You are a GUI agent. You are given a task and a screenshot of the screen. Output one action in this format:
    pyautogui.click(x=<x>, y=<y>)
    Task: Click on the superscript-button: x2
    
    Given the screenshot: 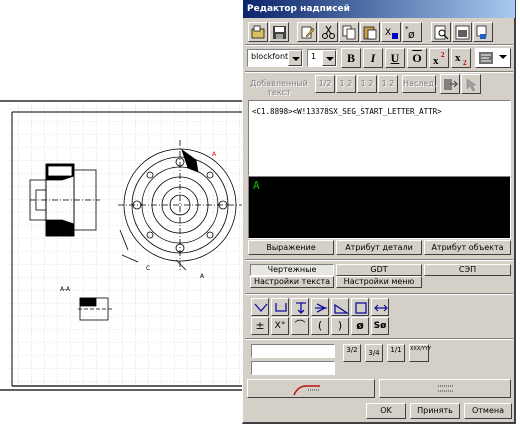 What is the action you would take?
    pyautogui.click(x=439, y=58)
    